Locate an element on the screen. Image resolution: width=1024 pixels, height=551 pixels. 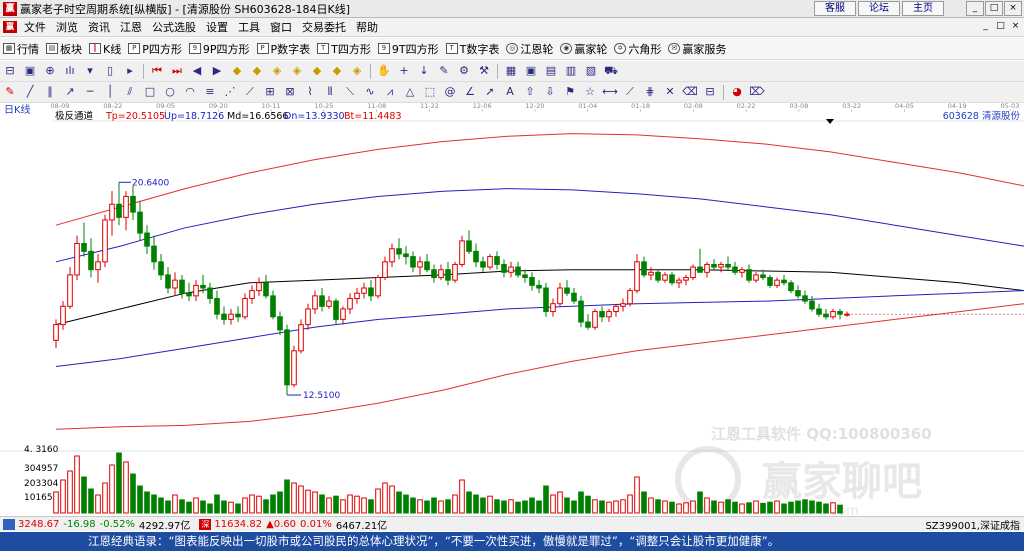
slope-icon: ⟋ is located at coordinates (630, 92).